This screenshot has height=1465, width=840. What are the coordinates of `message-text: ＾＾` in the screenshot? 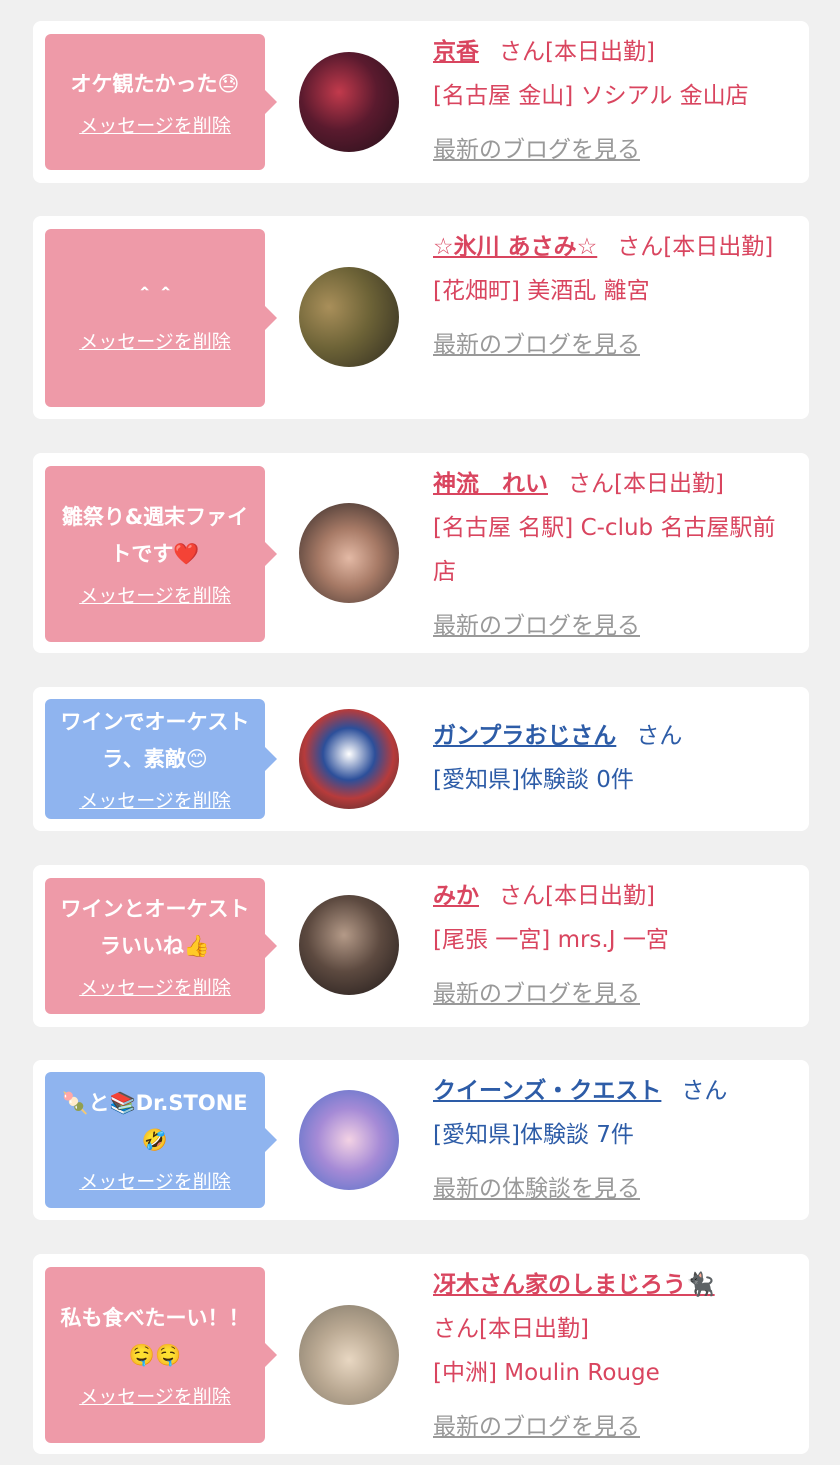 It's located at (155, 299).